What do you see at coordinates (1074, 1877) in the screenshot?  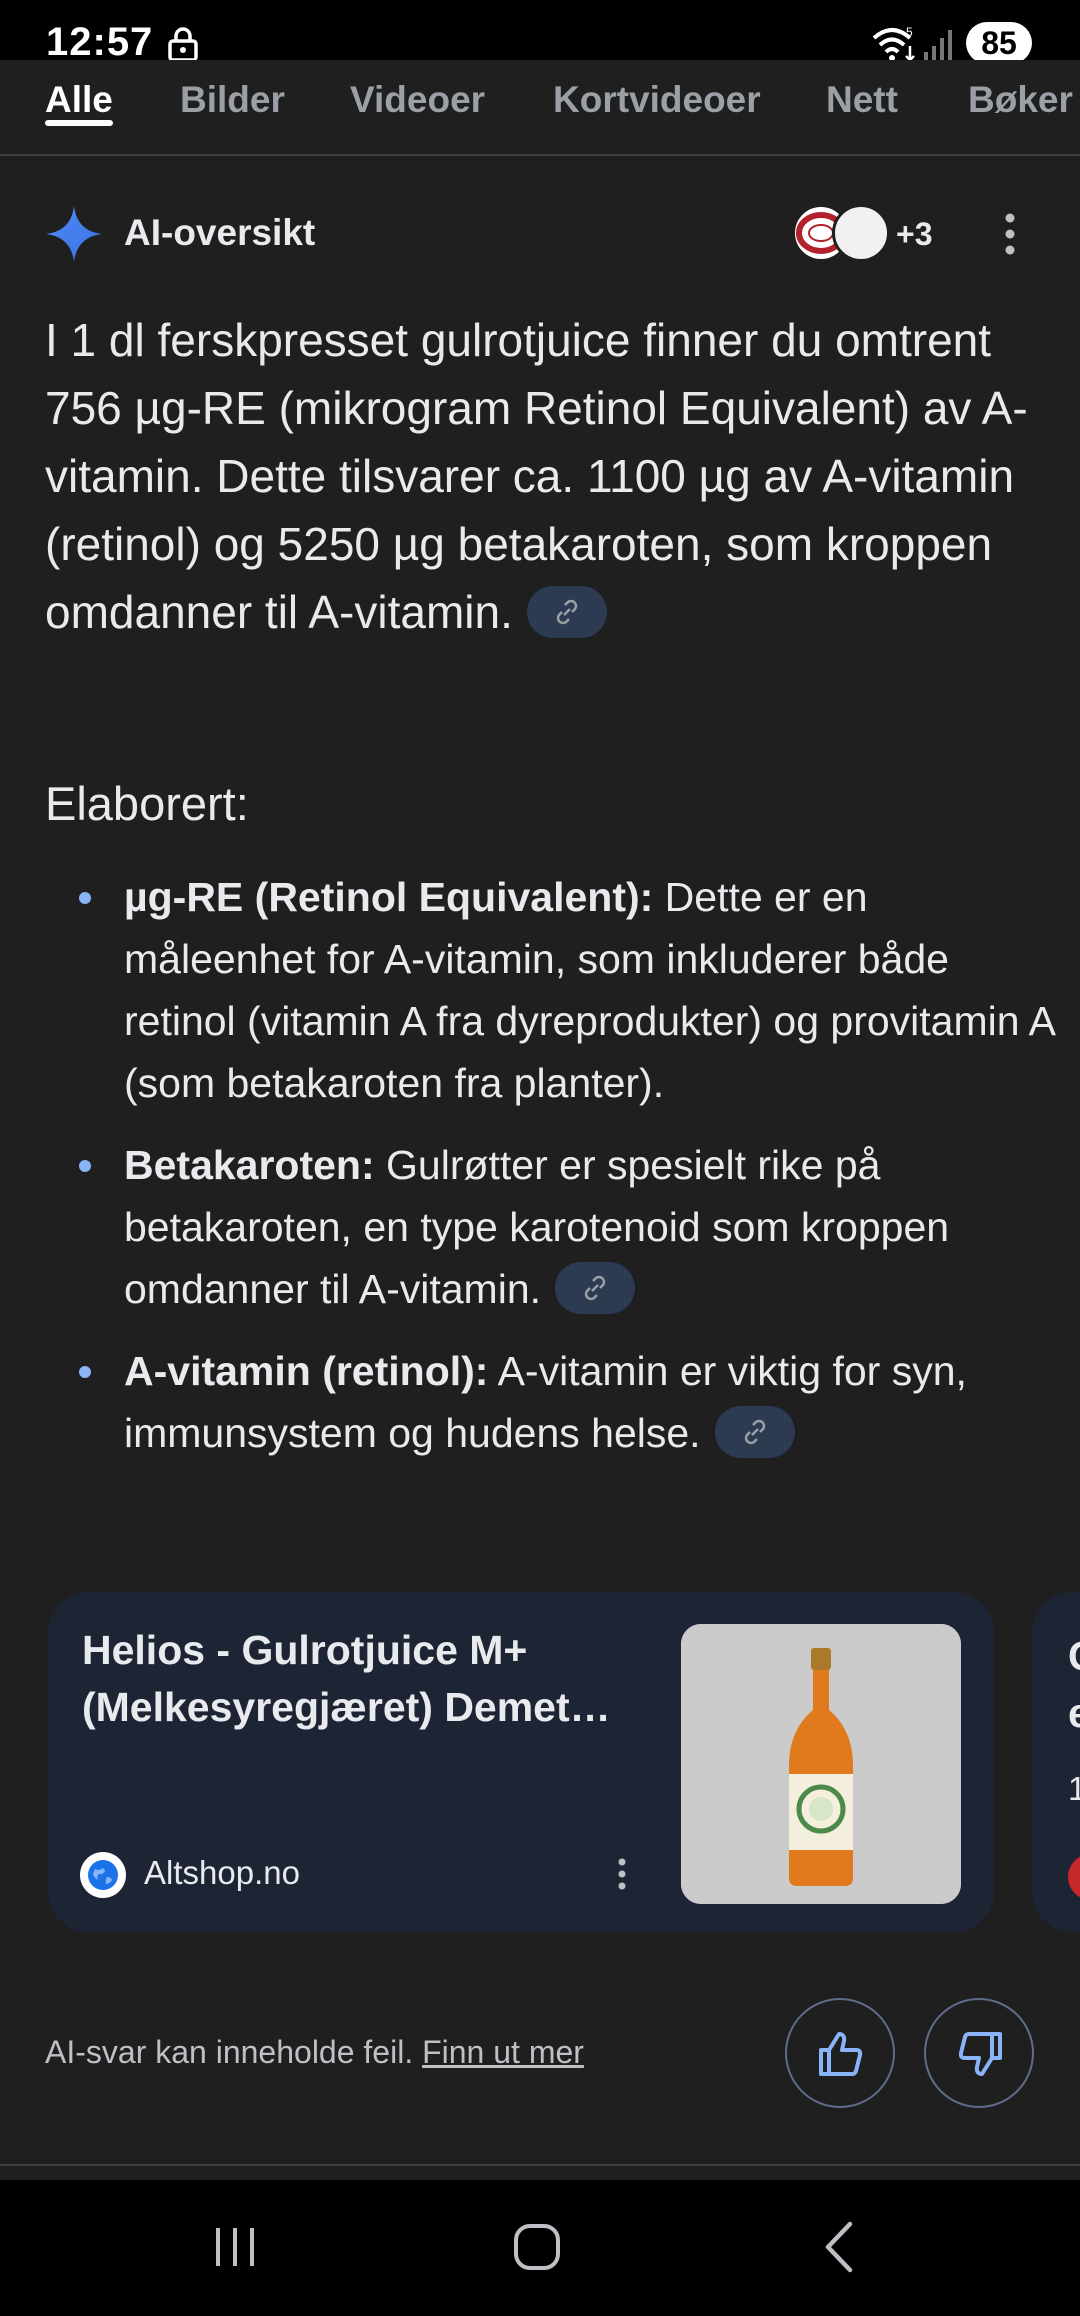 I see `next-card-favicon-icon` at bounding box center [1074, 1877].